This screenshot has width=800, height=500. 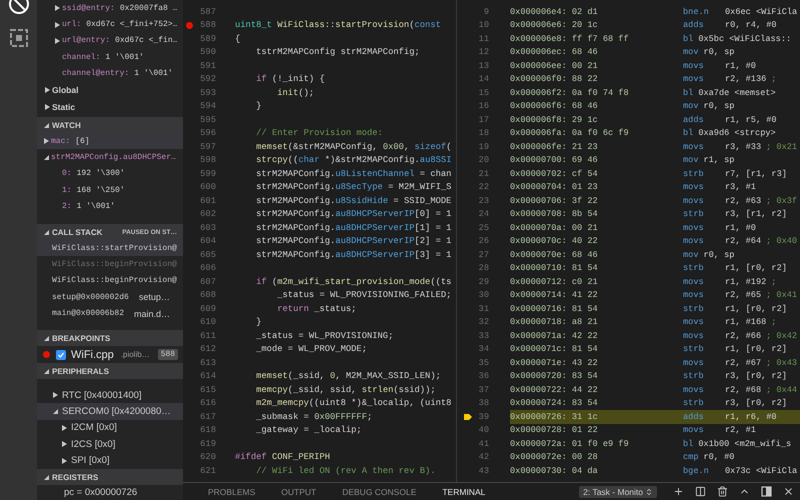 I want to click on scope-label: Global, so click(x=65, y=90).